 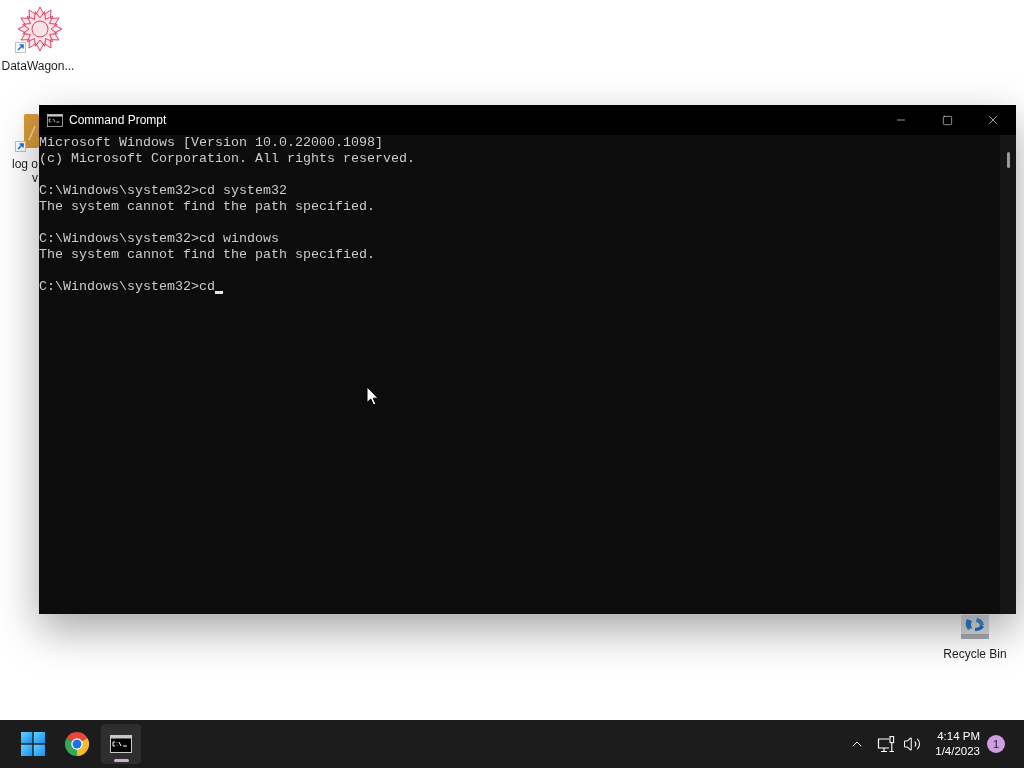 What do you see at coordinates (975, 627) in the screenshot?
I see `recycle-bin-icon` at bounding box center [975, 627].